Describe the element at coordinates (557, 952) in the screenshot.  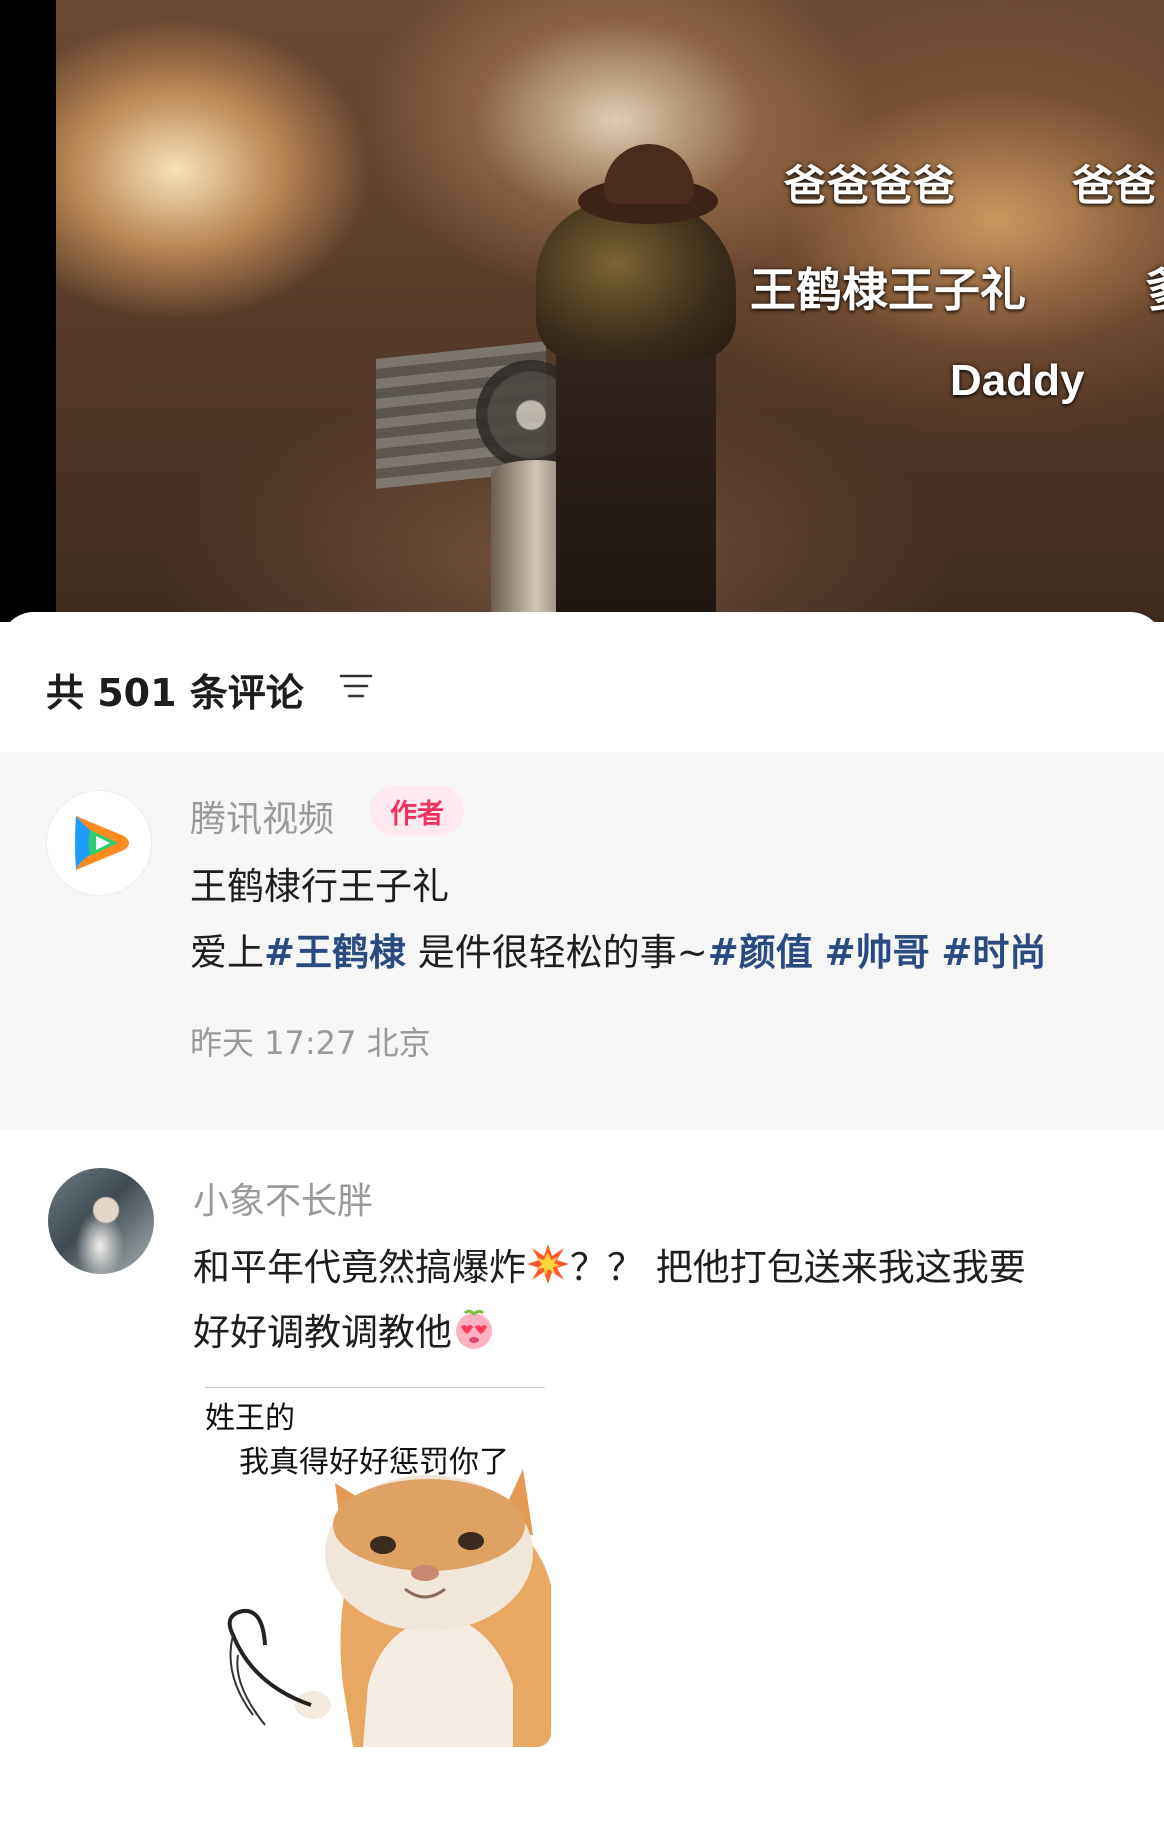
I see `comment-text-segment: 是件很轻松的事~` at that location.